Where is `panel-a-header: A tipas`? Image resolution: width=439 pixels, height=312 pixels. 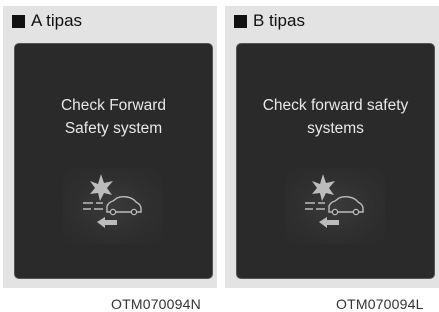
panel-a-header: A tipas is located at coordinates (47, 21).